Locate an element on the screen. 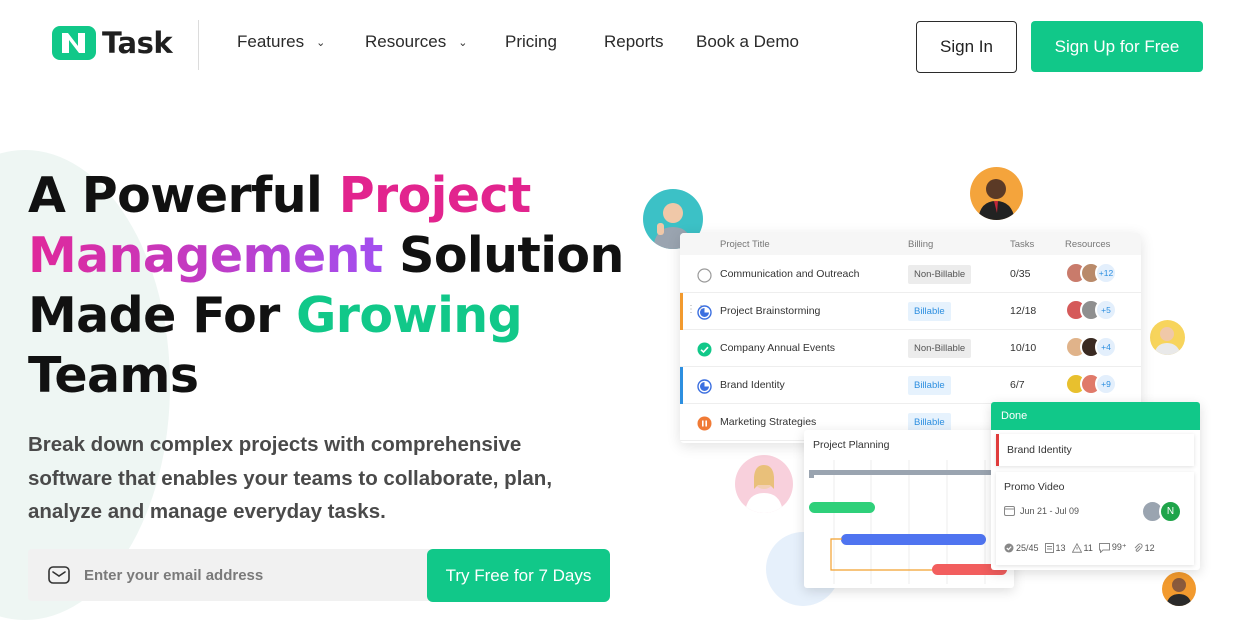  comments-stat: 99⁺ is located at coordinates (1112, 547).